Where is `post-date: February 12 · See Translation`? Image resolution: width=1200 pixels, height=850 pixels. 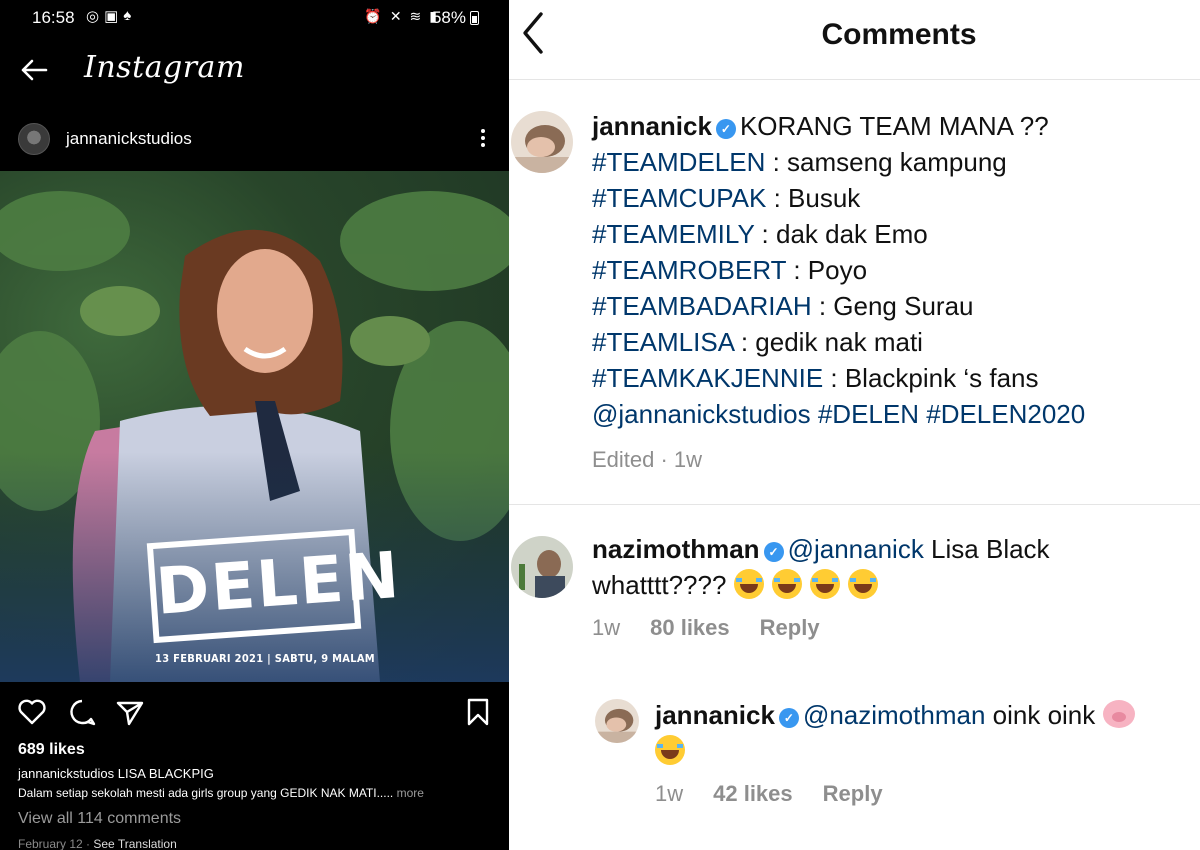
post-date: February 12 · See Translation is located at coordinates (97, 843).